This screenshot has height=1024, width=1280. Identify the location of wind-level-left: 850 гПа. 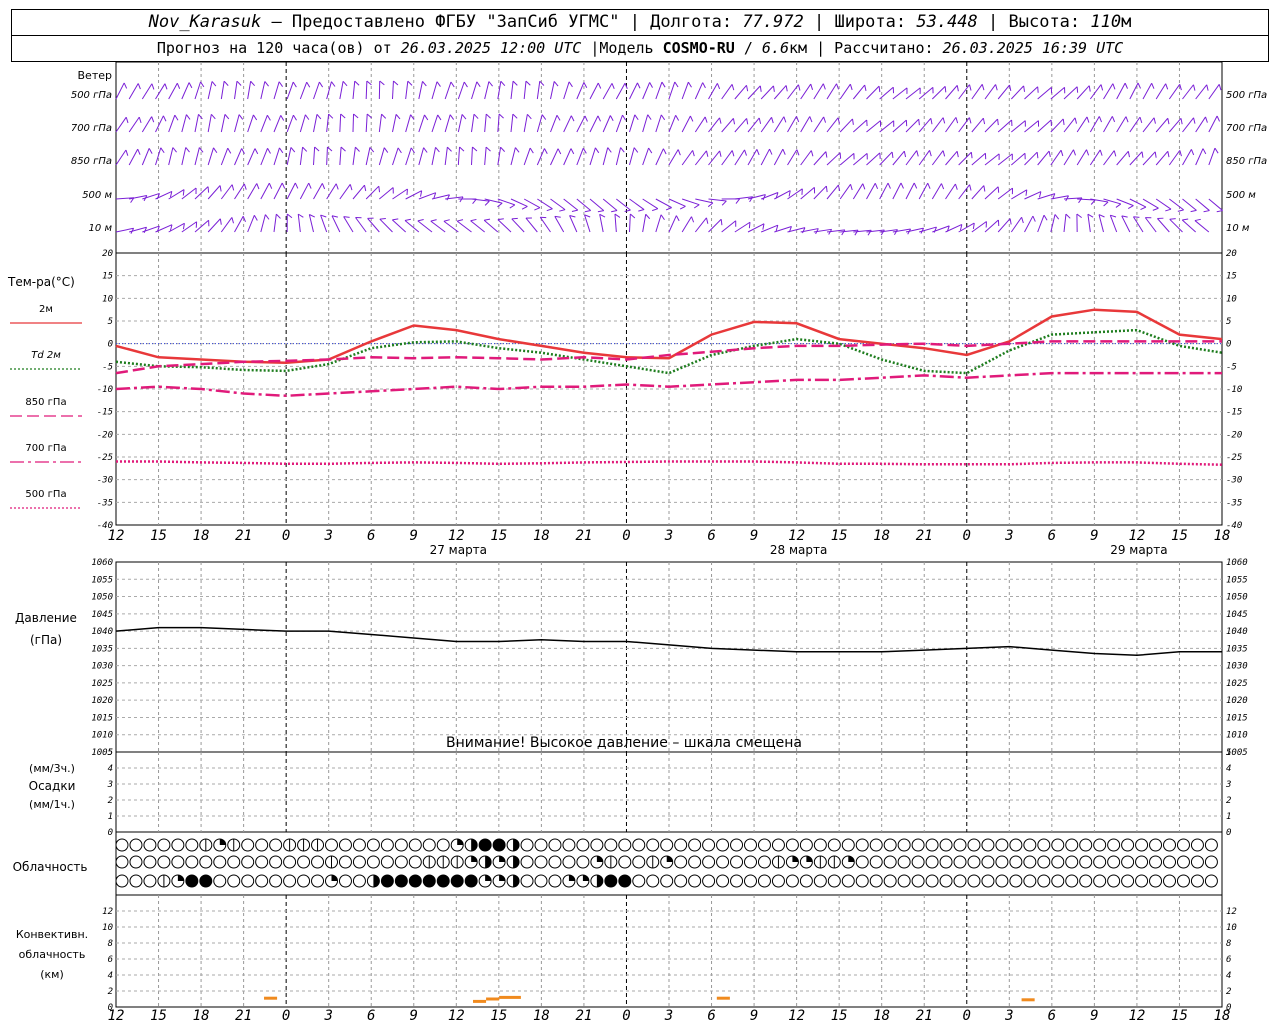
(91, 161).